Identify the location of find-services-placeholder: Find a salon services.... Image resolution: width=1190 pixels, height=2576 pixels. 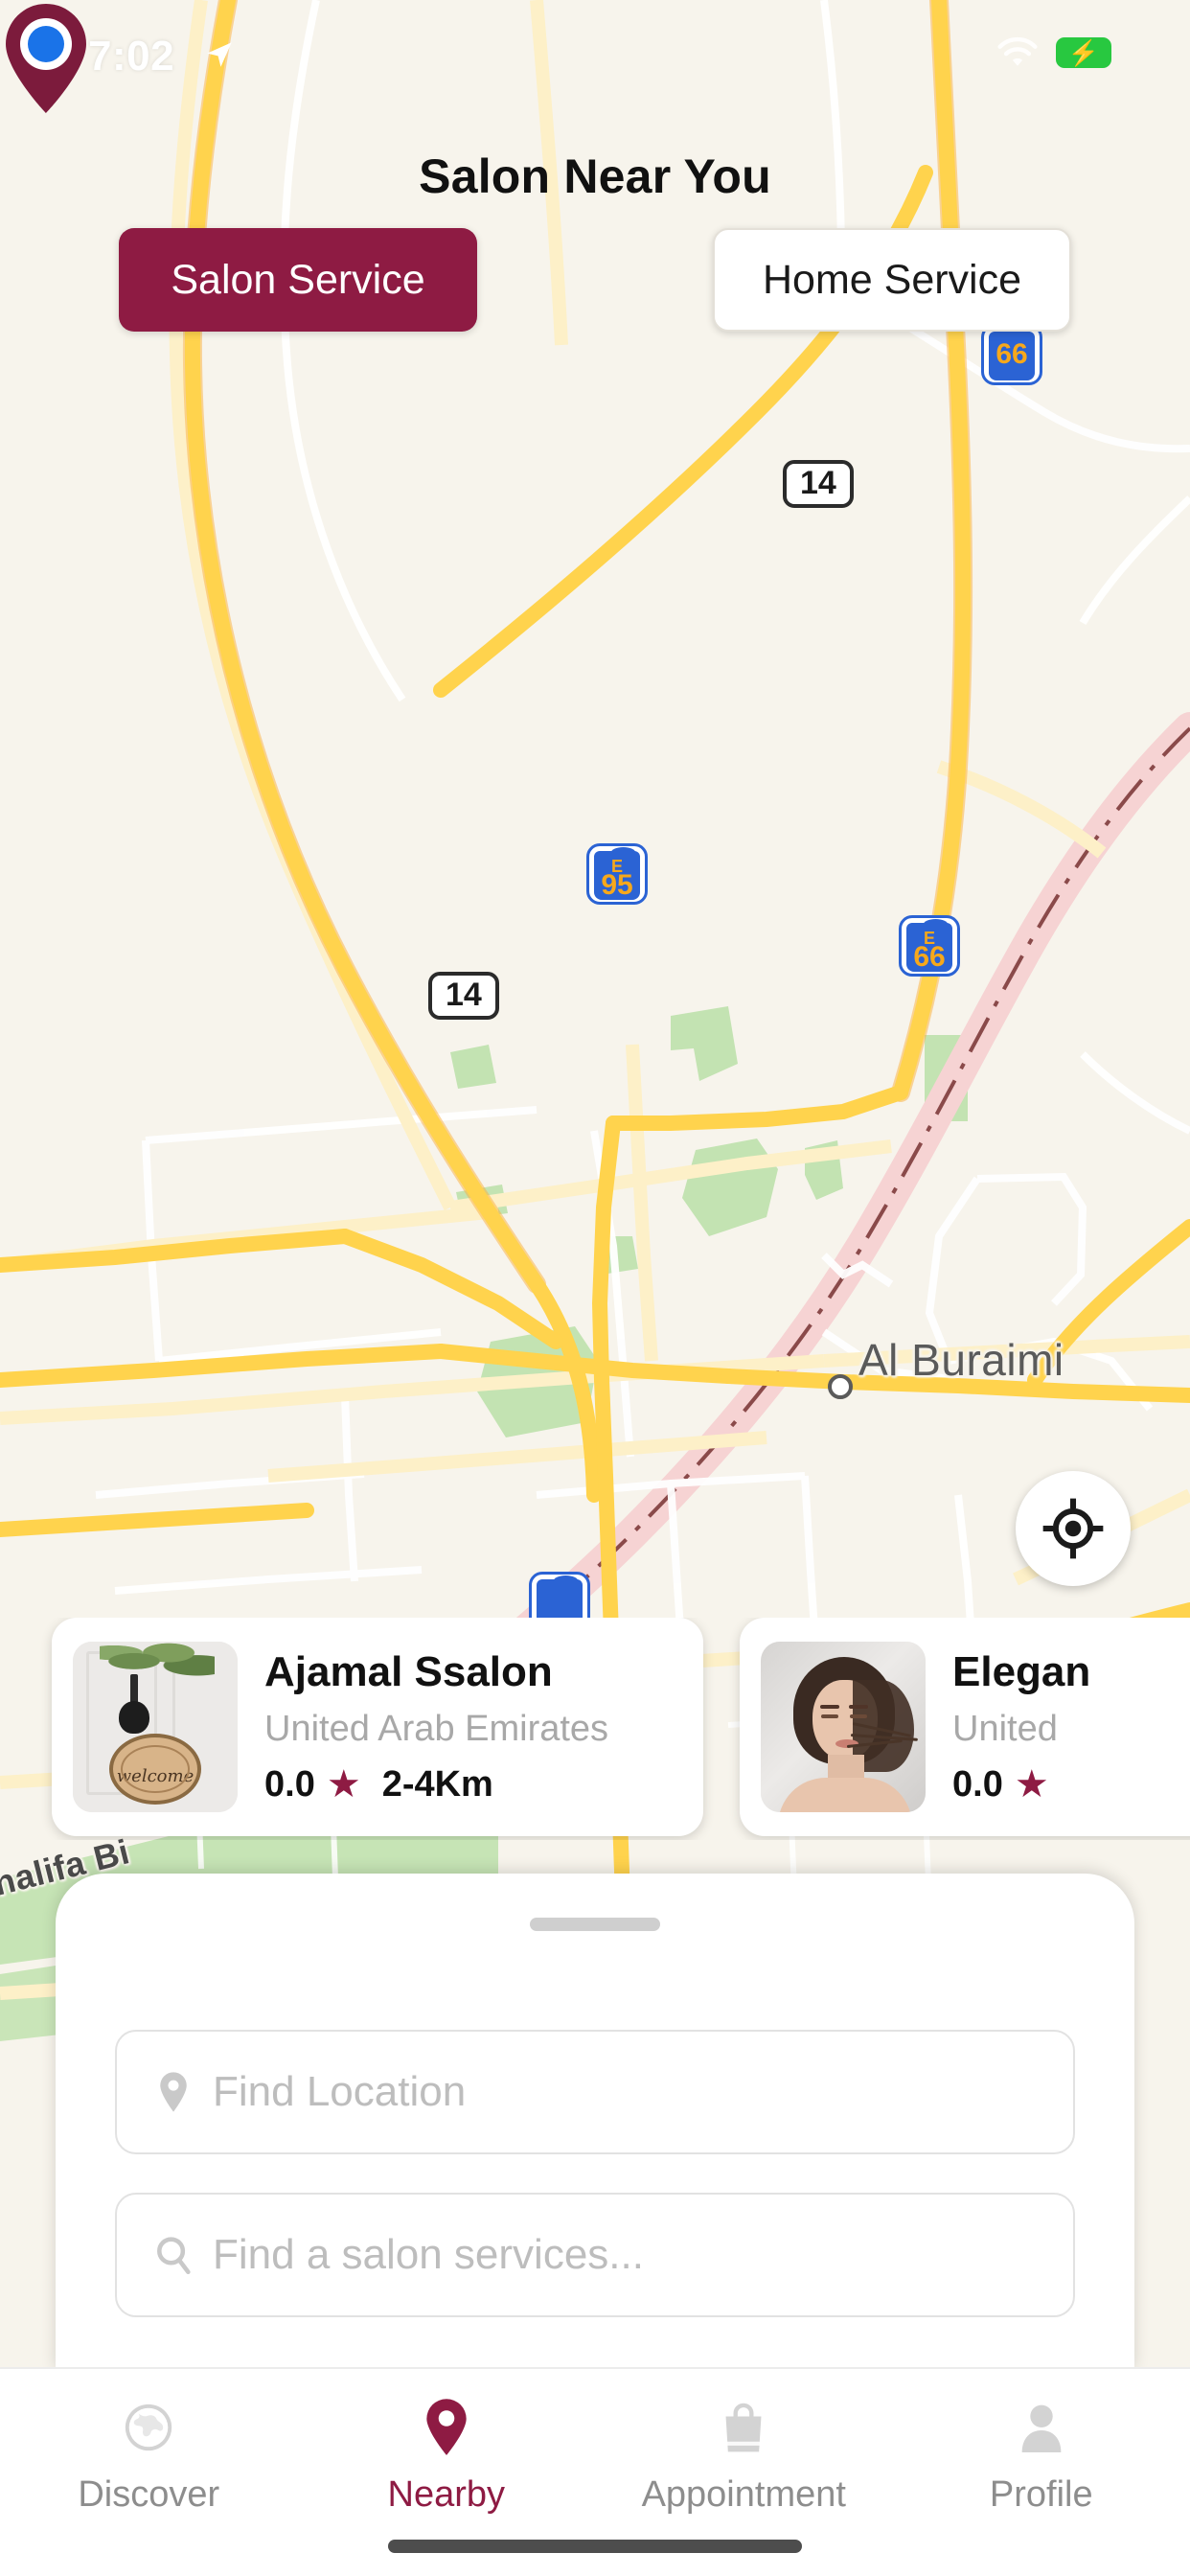
(429, 2254).